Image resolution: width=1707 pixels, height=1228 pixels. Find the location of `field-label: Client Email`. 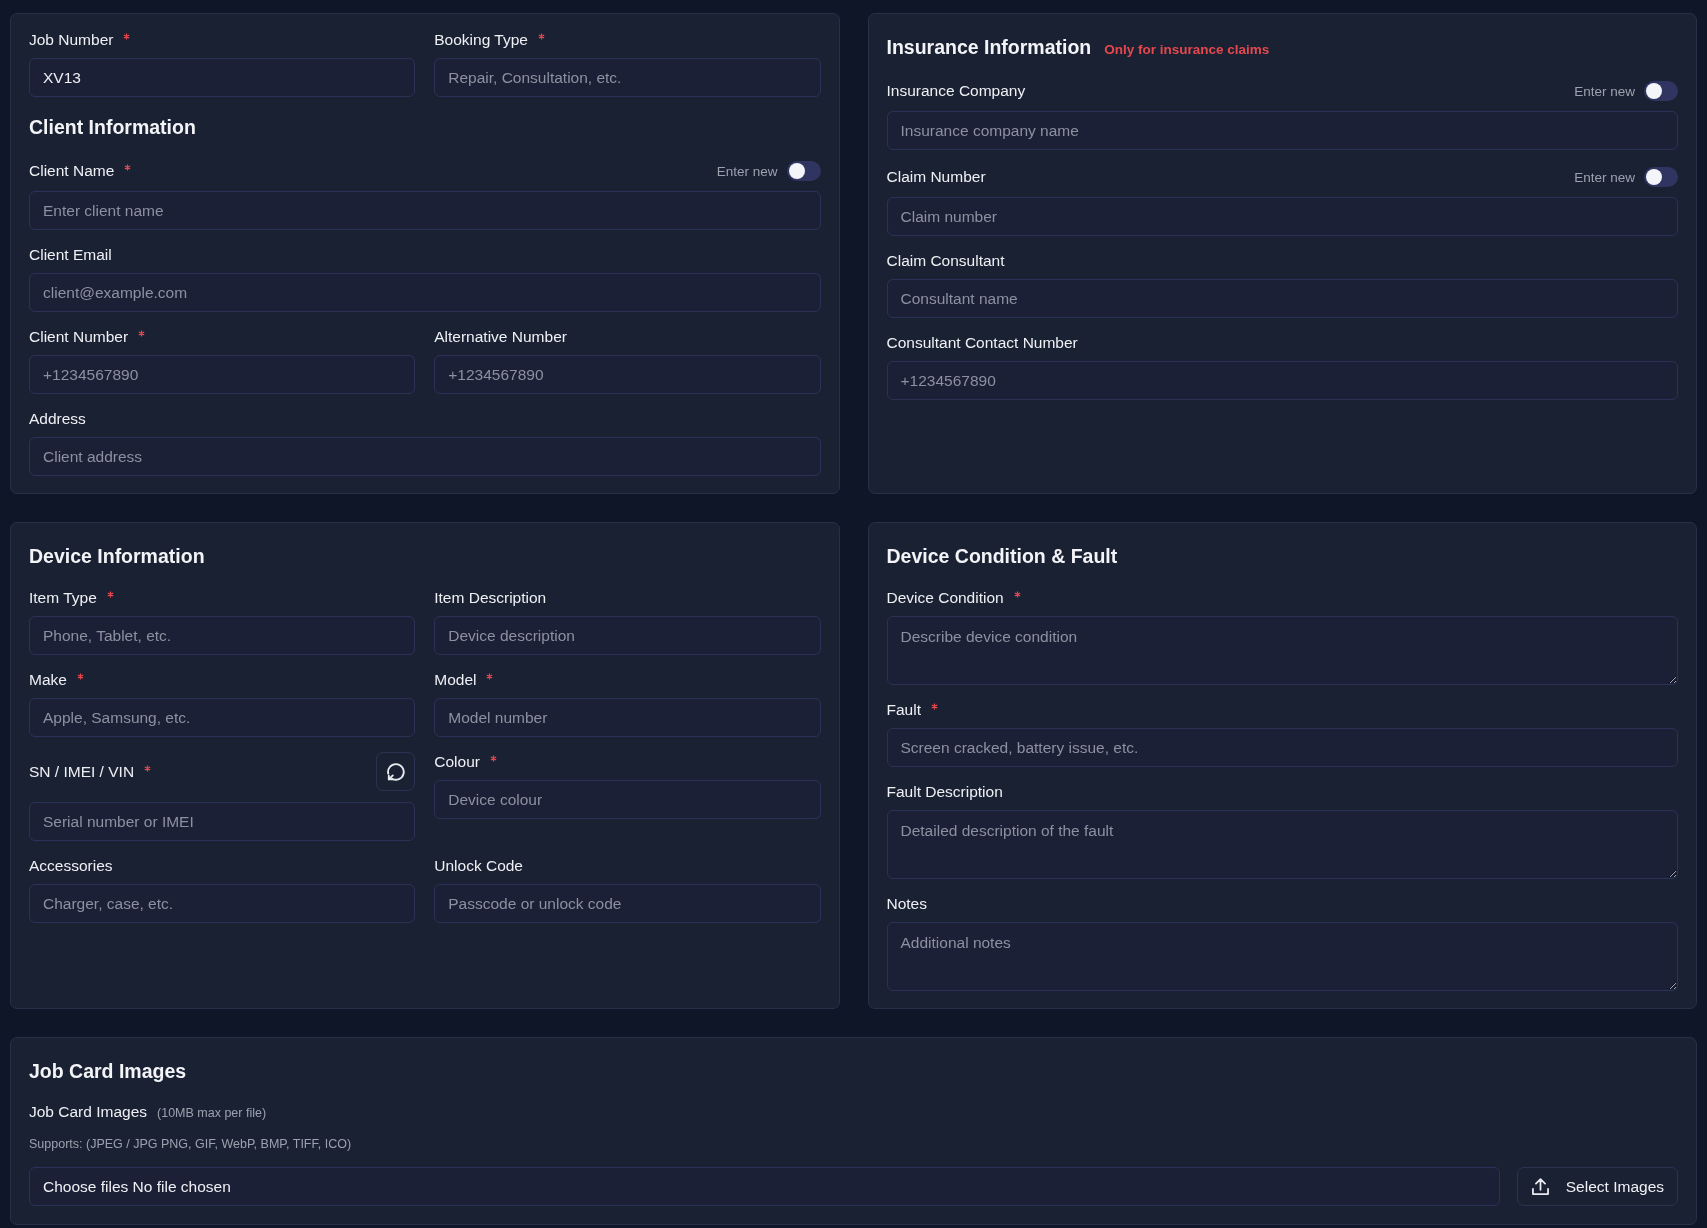

field-label: Client Email is located at coordinates (70, 255).